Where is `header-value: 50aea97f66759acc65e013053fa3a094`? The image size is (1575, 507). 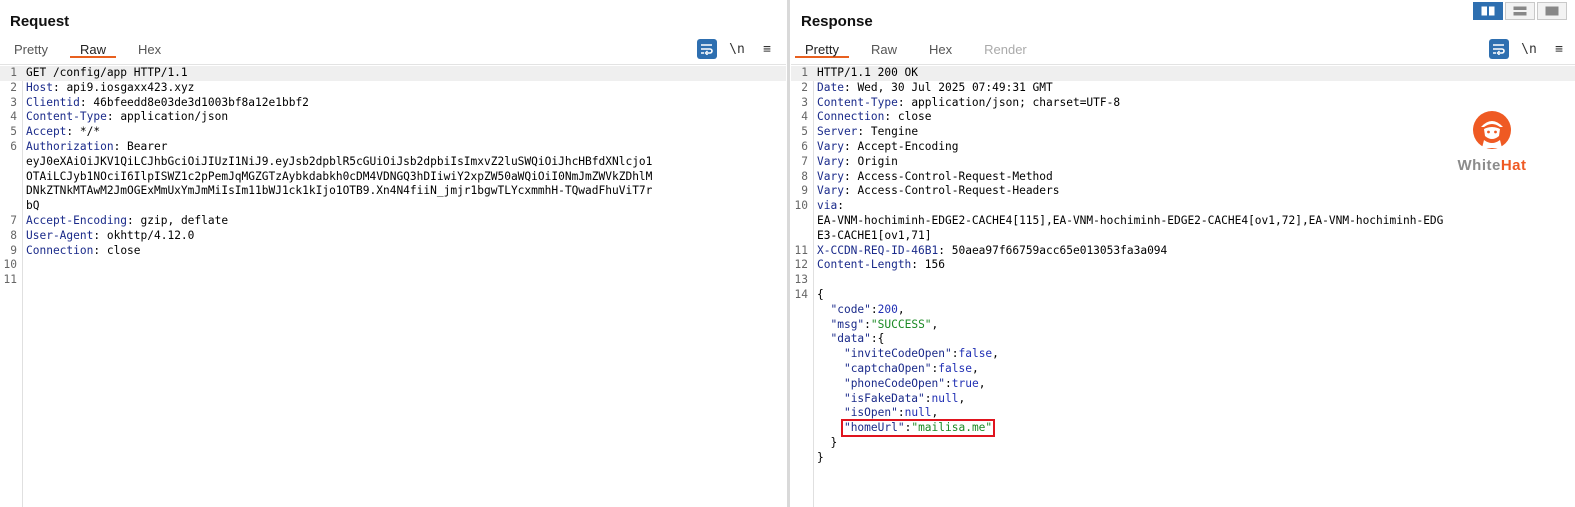 header-value: 50aea97f66759acc65e013053fa3a094 is located at coordinates (1056, 250).